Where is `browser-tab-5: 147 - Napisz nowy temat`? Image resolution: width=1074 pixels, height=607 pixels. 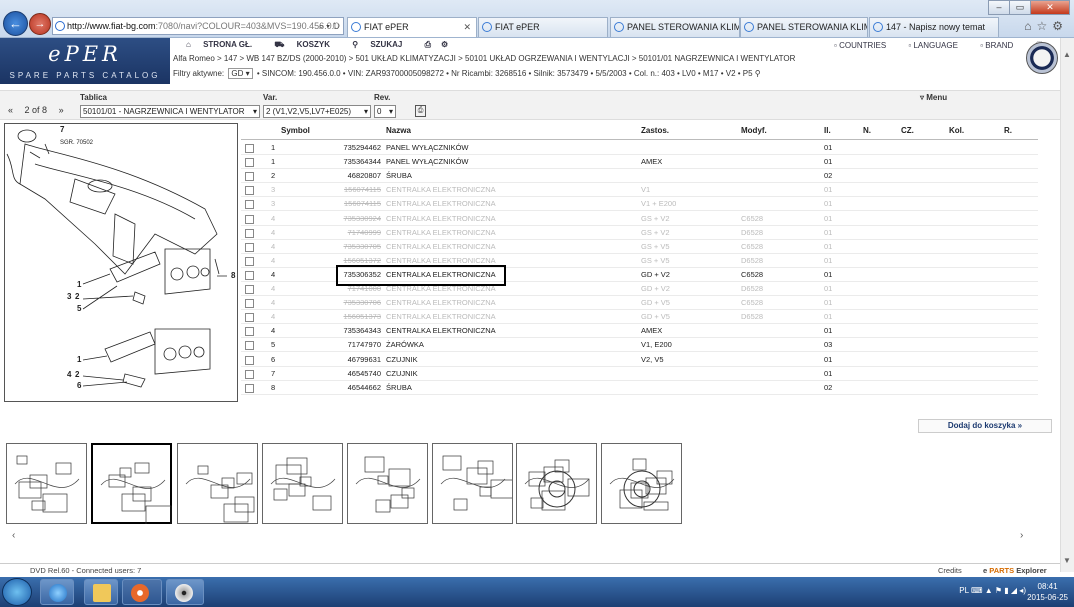
browser-tab-5: 147 - Napisz nowy temat is located at coordinates (934, 27).